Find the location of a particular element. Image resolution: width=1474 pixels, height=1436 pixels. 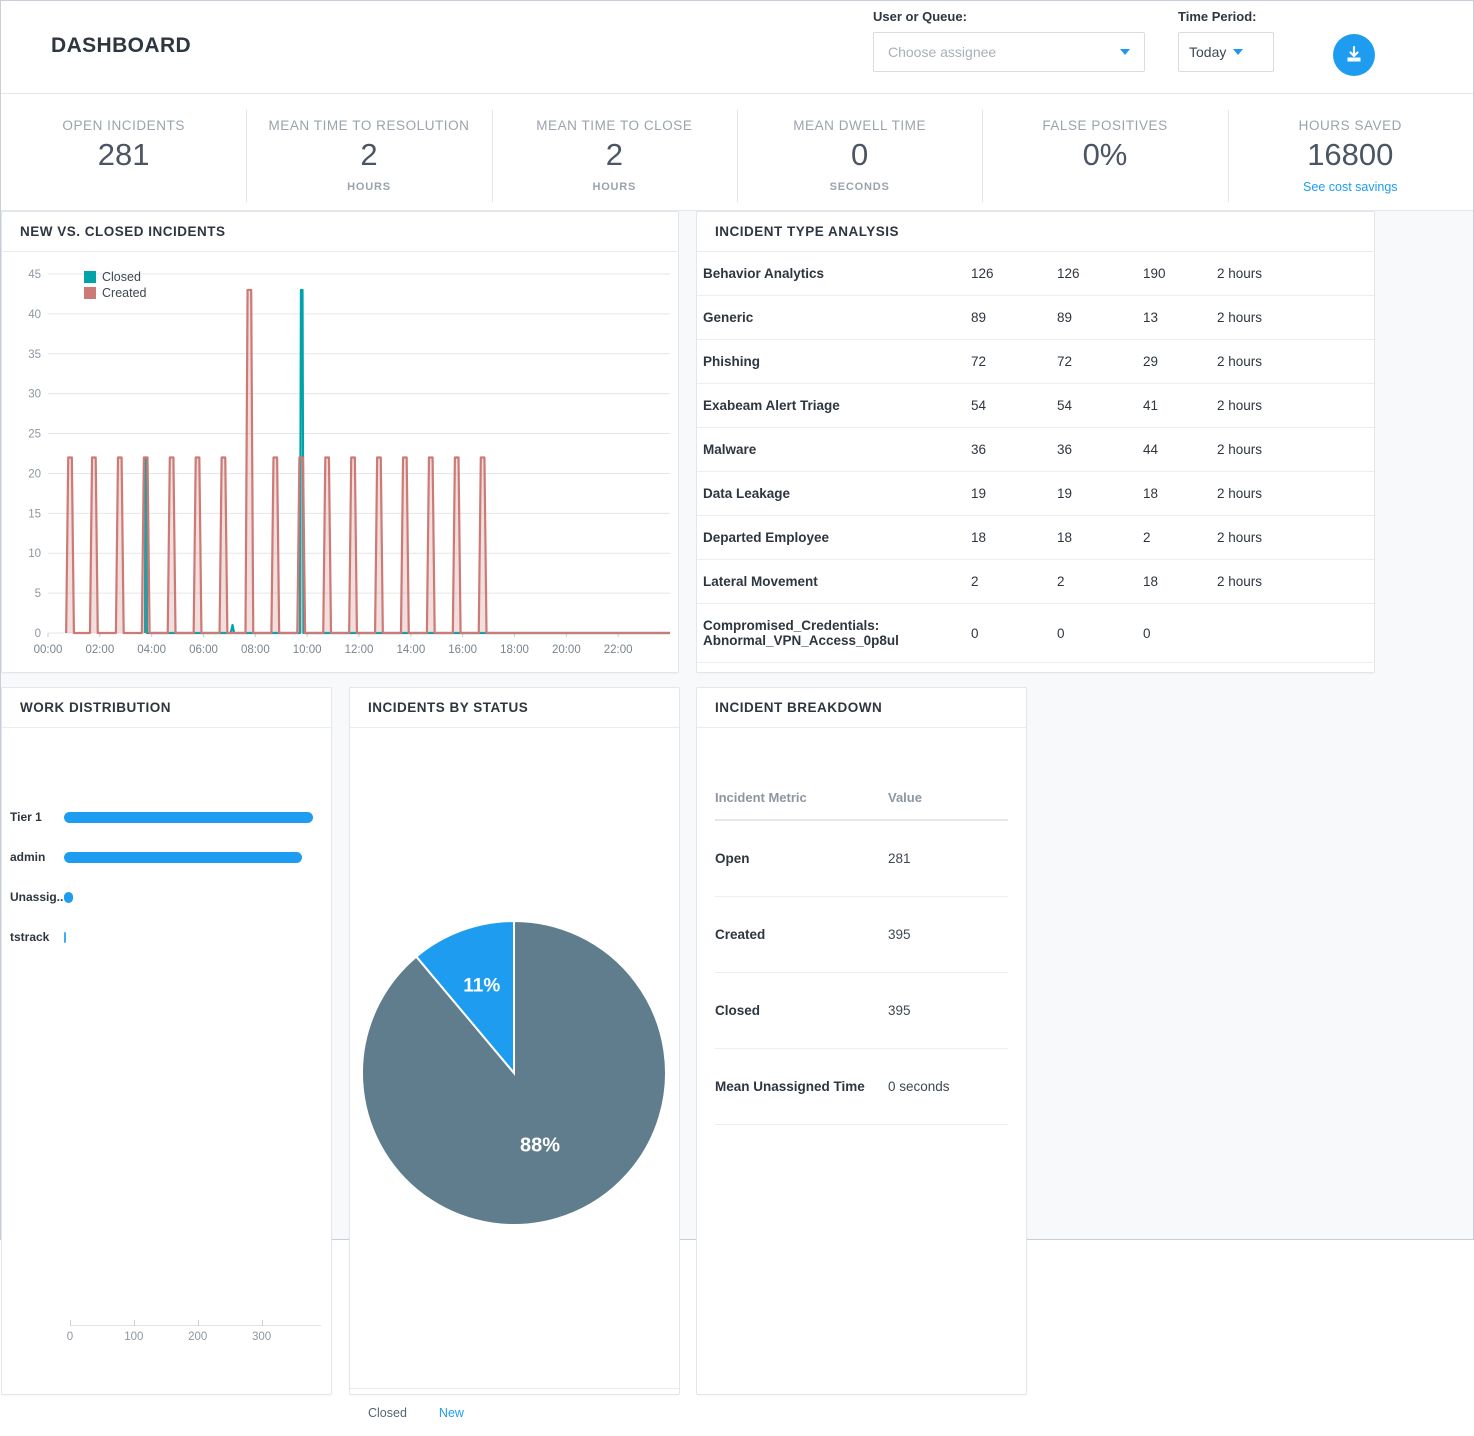

incident-type-duration is located at coordinates (1292, 633).